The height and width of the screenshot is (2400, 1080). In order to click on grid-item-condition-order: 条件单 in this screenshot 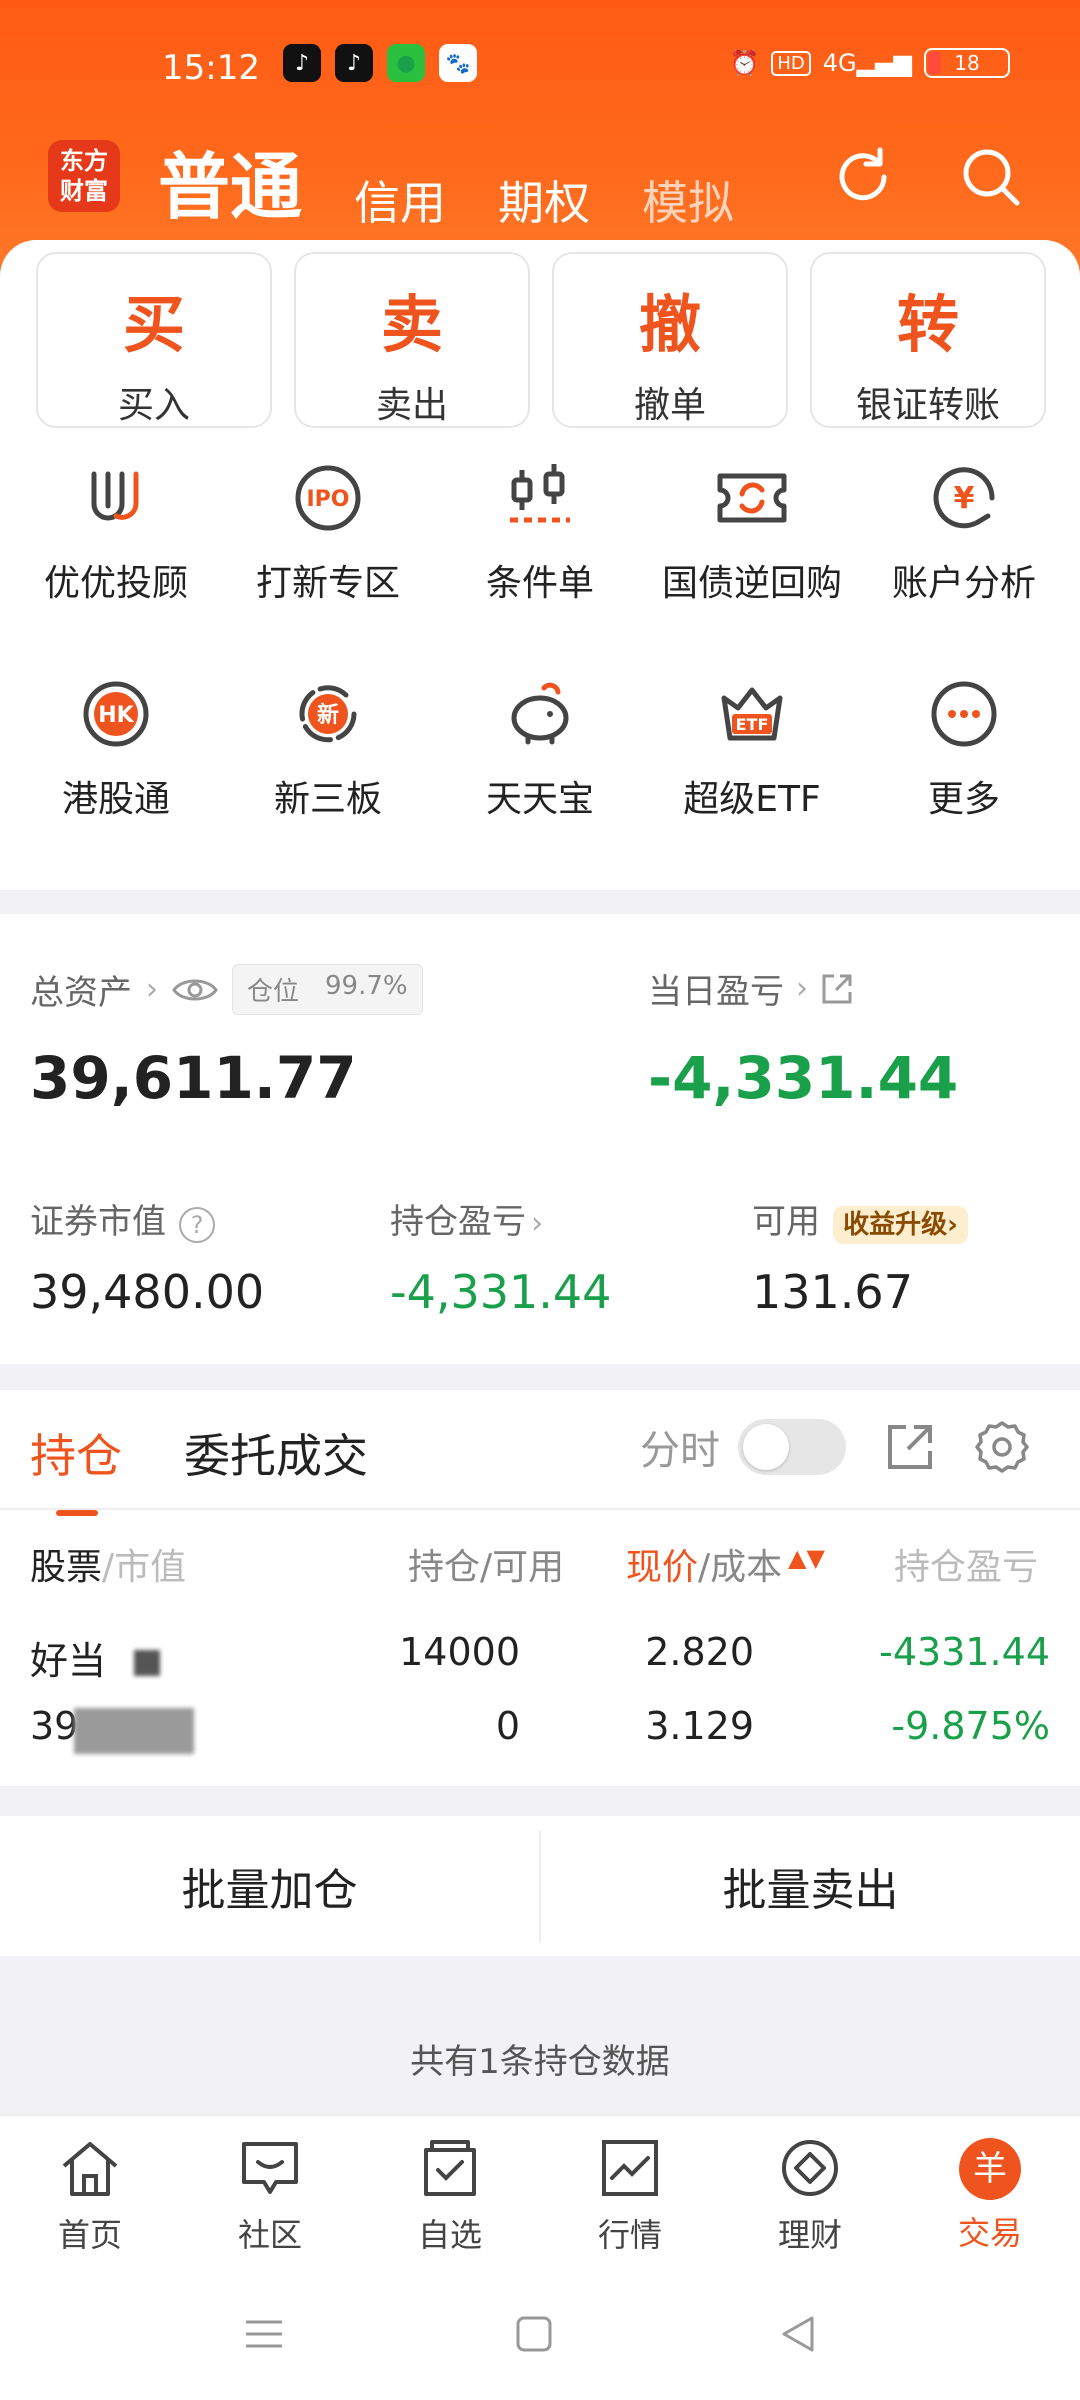, I will do `click(540, 566)`.